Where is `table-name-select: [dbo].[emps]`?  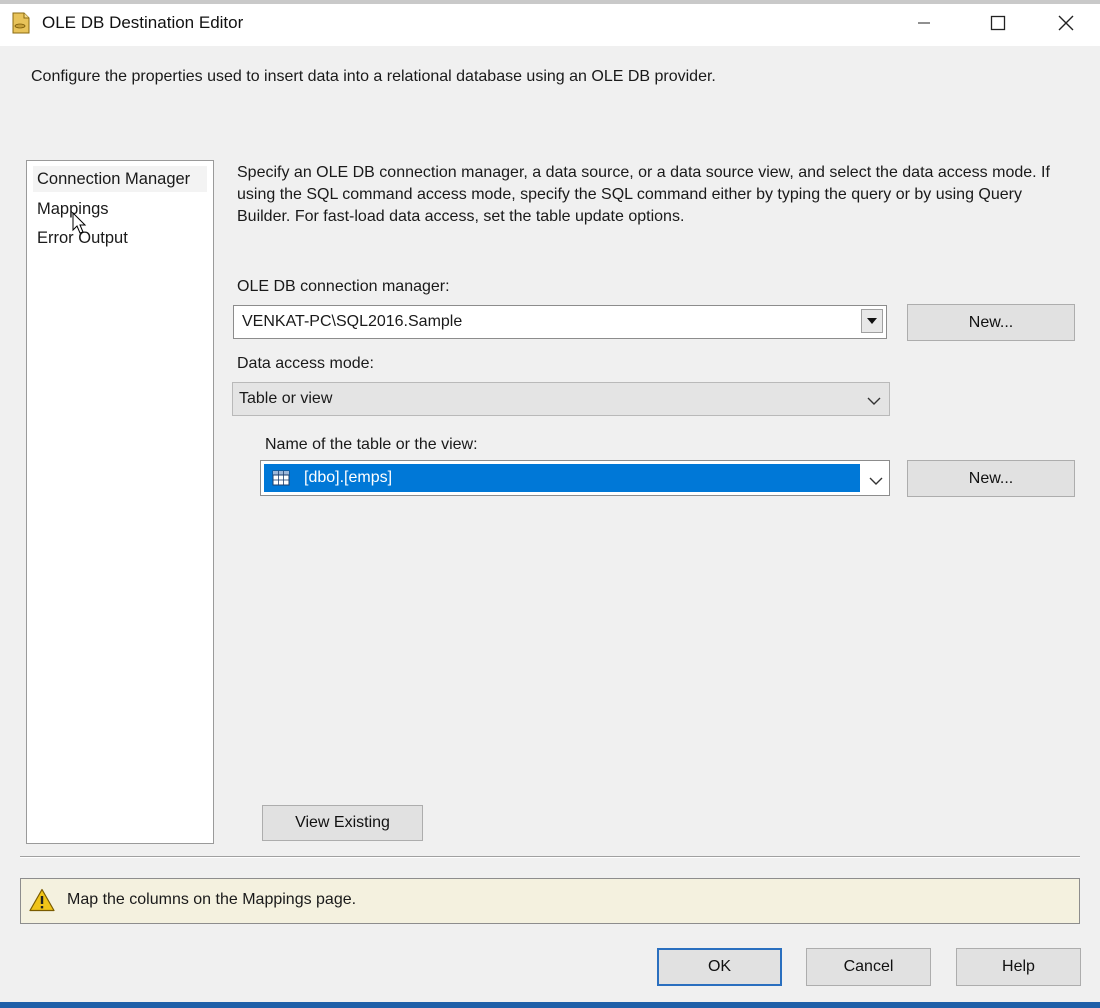
table-name-select: [dbo].[emps] is located at coordinates (575, 478).